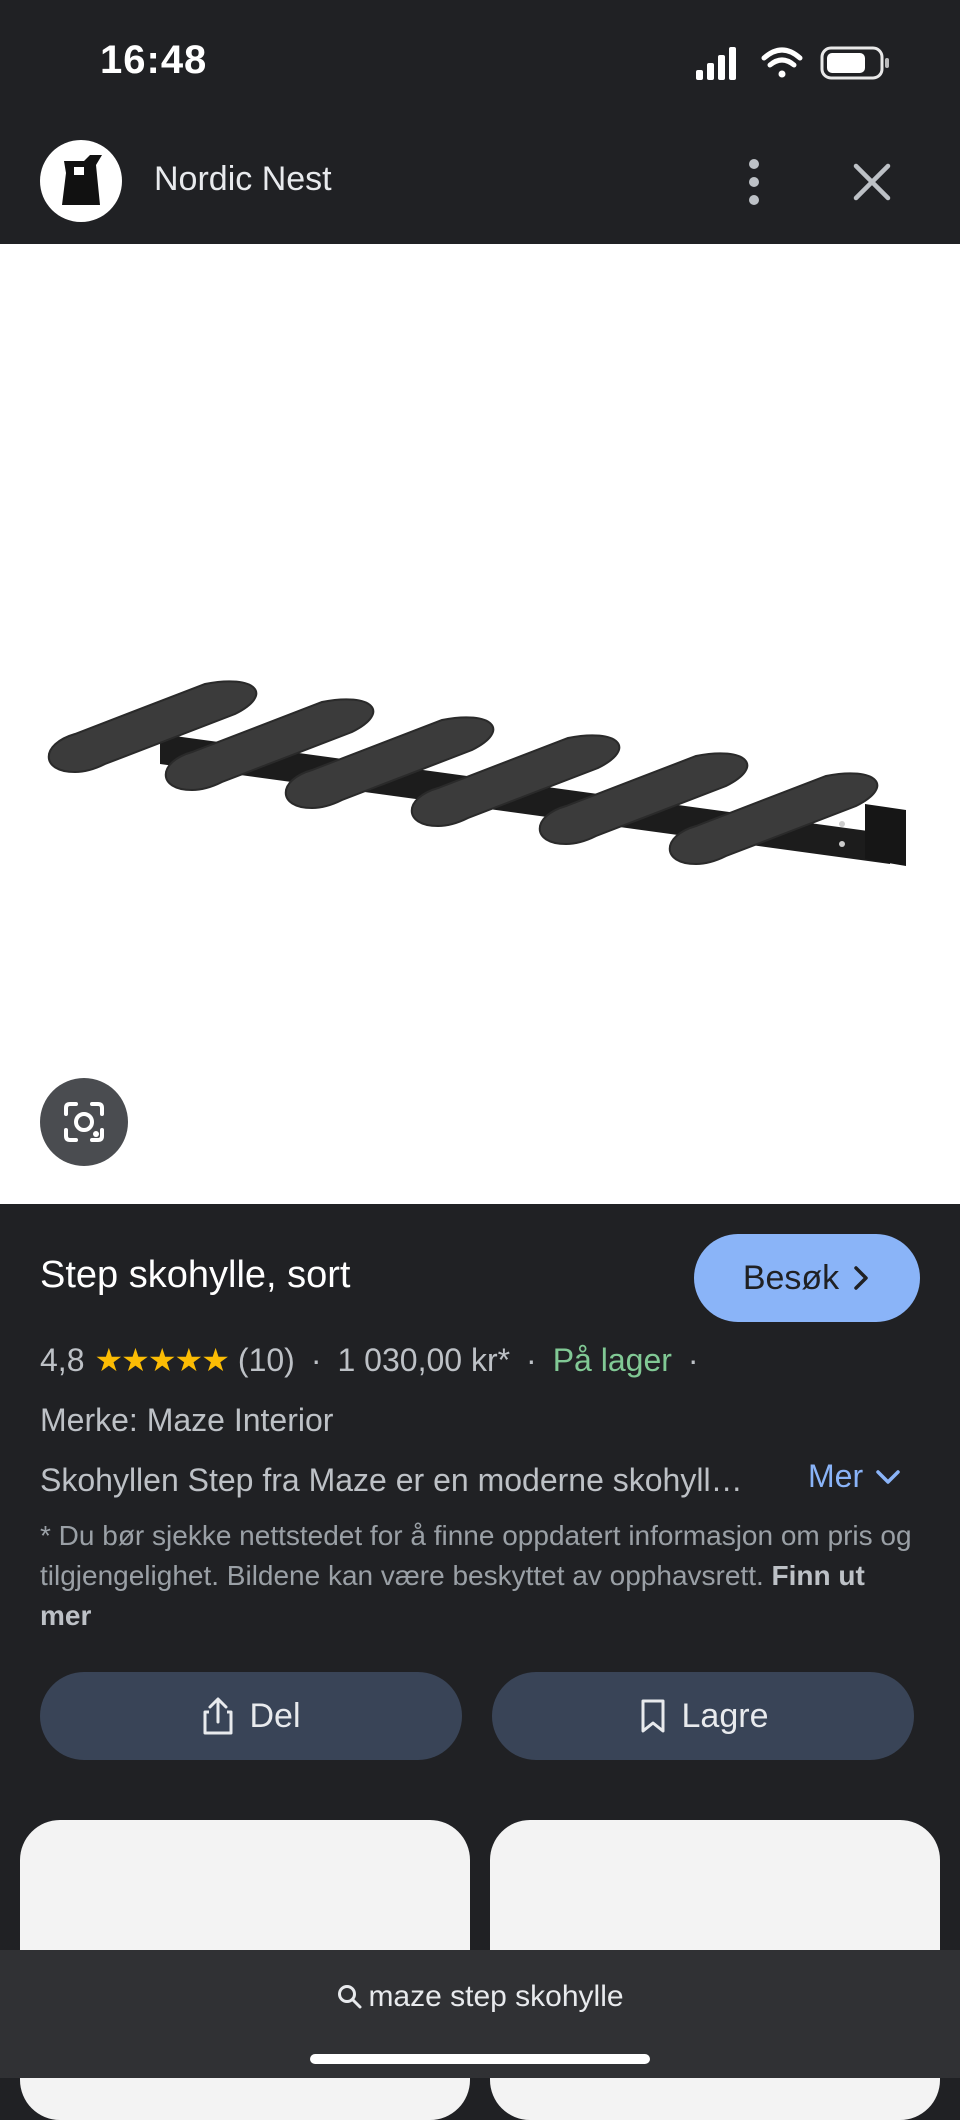 The height and width of the screenshot is (2120, 960). What do you see at coordinates (725, 1715) in the screenshot?
I see `save-label: Lagre` at bounding box center [725, 1715].